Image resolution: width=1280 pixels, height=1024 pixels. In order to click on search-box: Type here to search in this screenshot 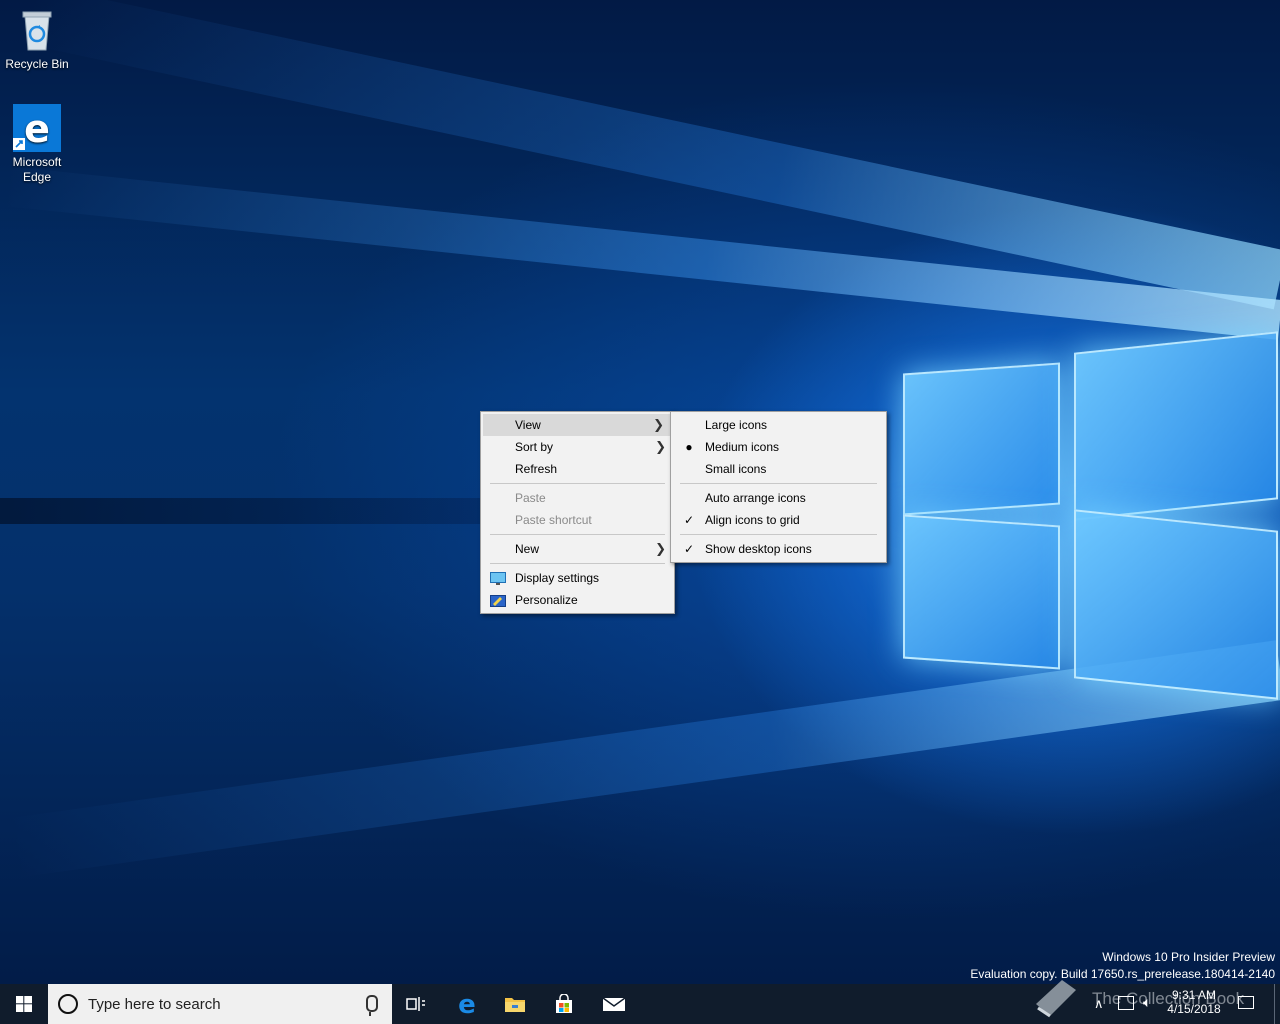, I will do `click(220, 1004)`.